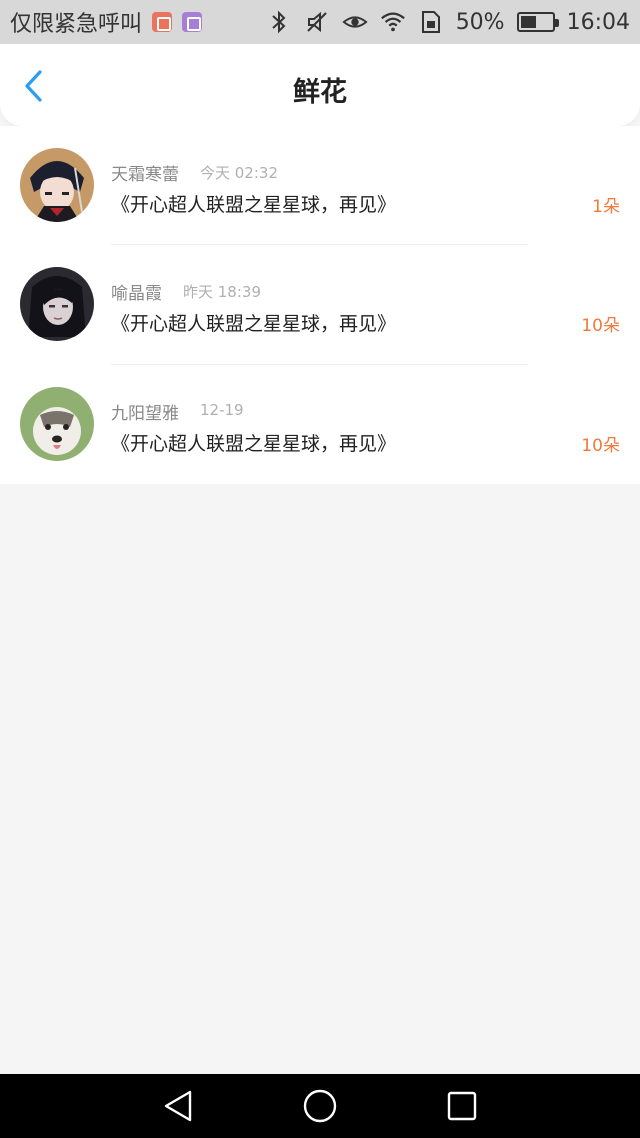  Describe the element at coordinates (528, 22) in the screenshot. I see `battery-fill` at that location.